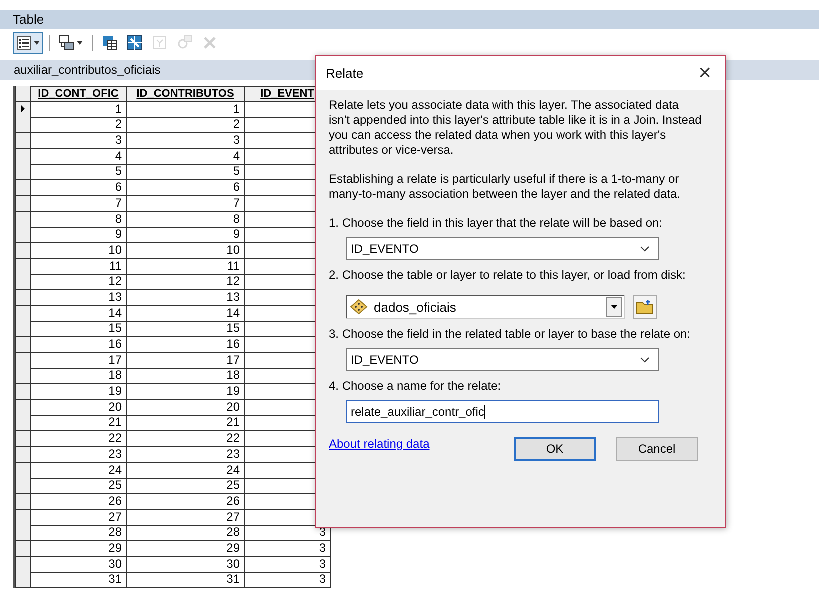 The width and height of the screenshot is (819, 598). I want to click on dialog-title: Relate, so click(345, 73).